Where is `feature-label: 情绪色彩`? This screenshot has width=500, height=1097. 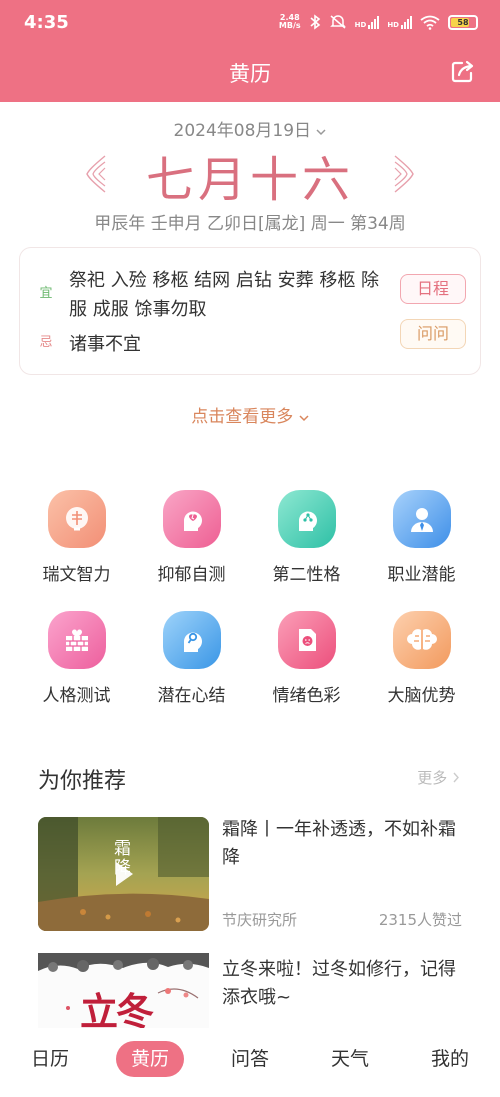
feature-label: 情绪色彩 is located at coordinates (306, 696).